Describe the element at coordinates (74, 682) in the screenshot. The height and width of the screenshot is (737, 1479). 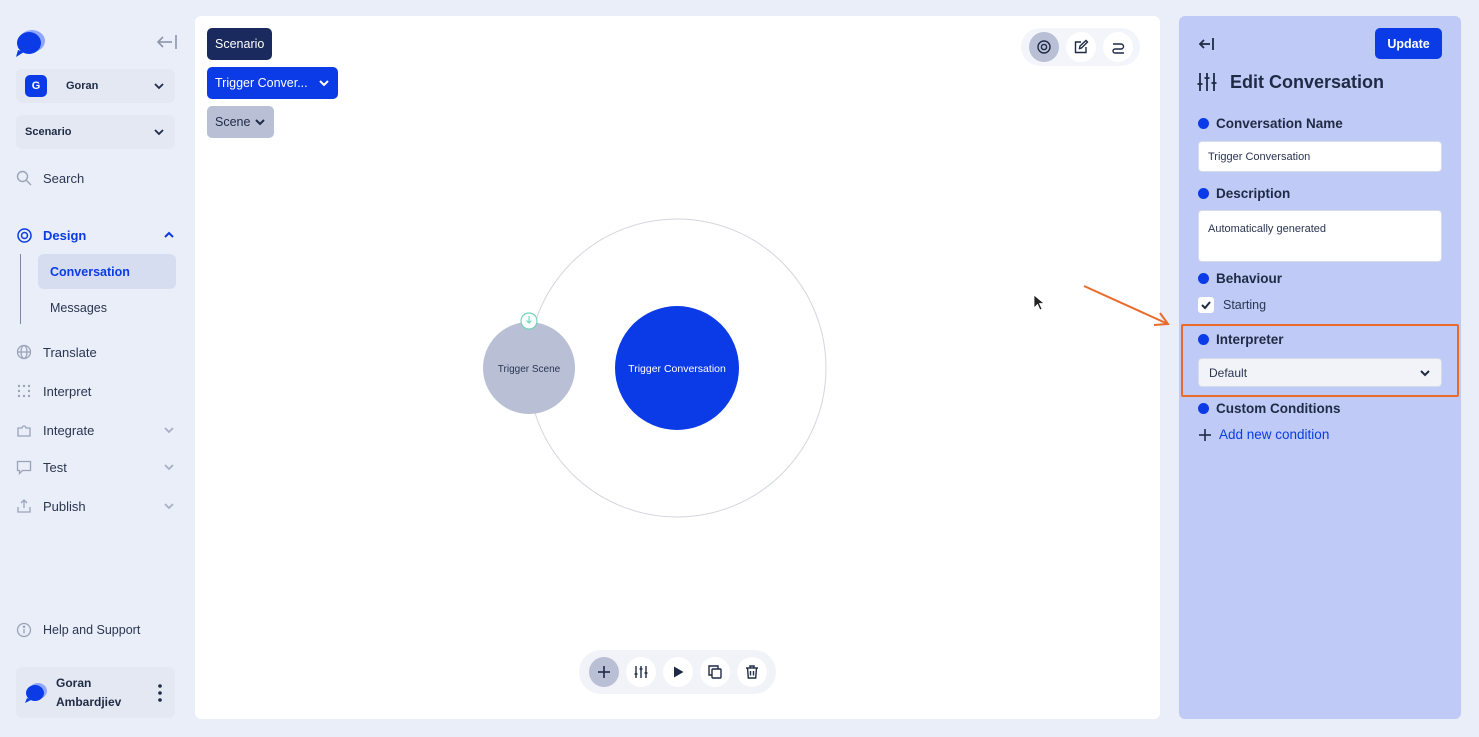
I see `user-name-line1: Goran` at that location.